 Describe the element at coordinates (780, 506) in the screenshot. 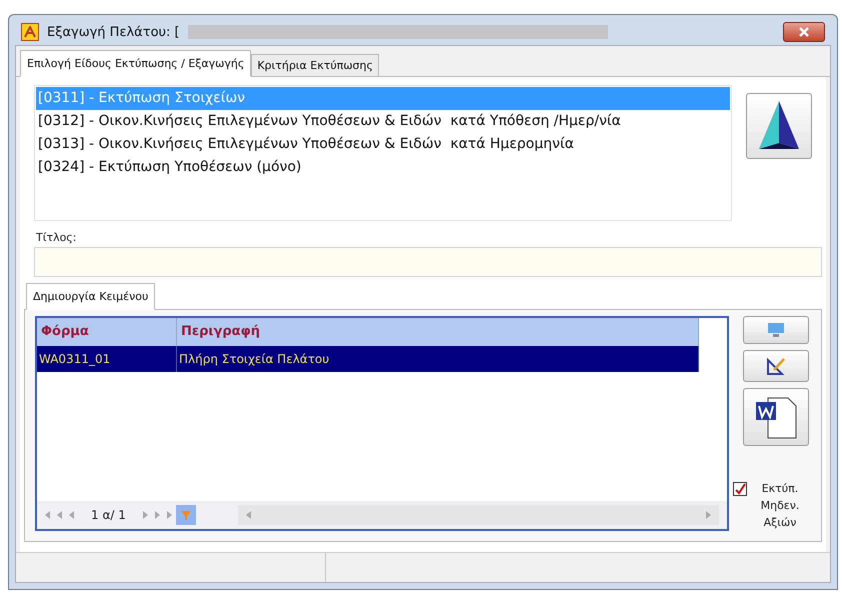

I see `checkbox-label: Εκτύπ. Μηδεν. Αξιών` at that location.